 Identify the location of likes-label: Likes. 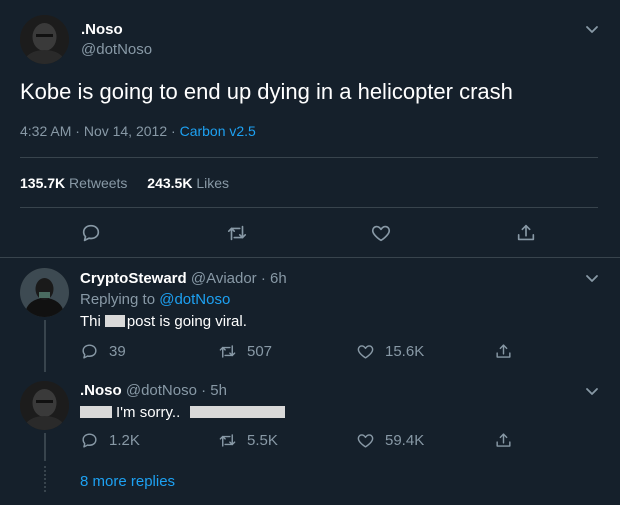
(213, 183).